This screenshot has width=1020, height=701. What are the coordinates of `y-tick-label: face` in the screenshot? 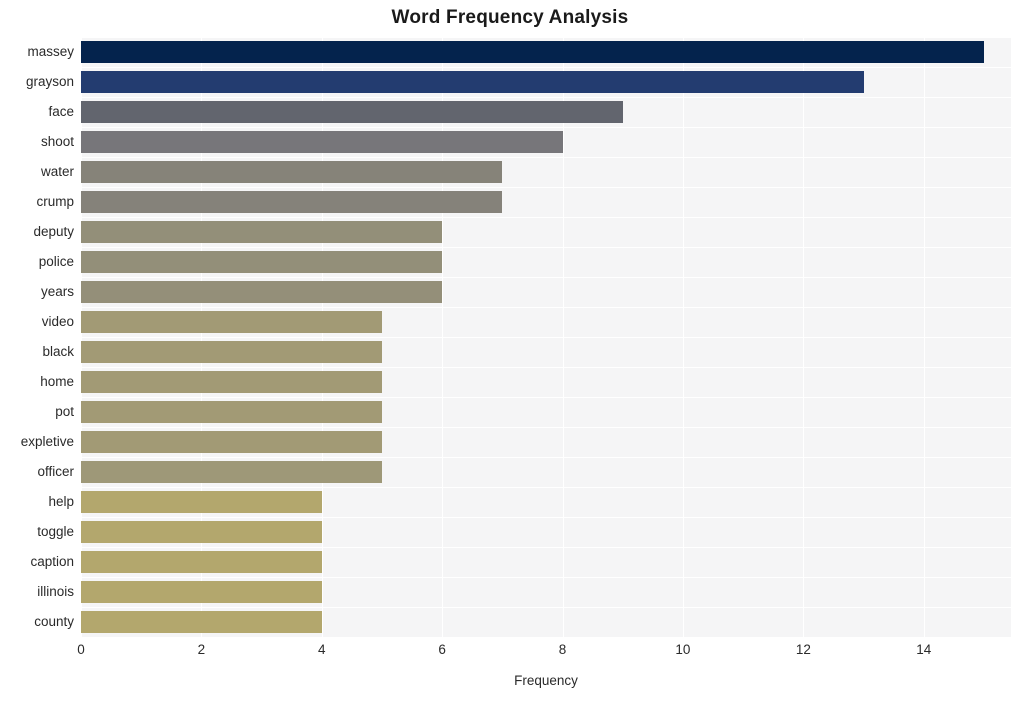 It's located at (61, 111).